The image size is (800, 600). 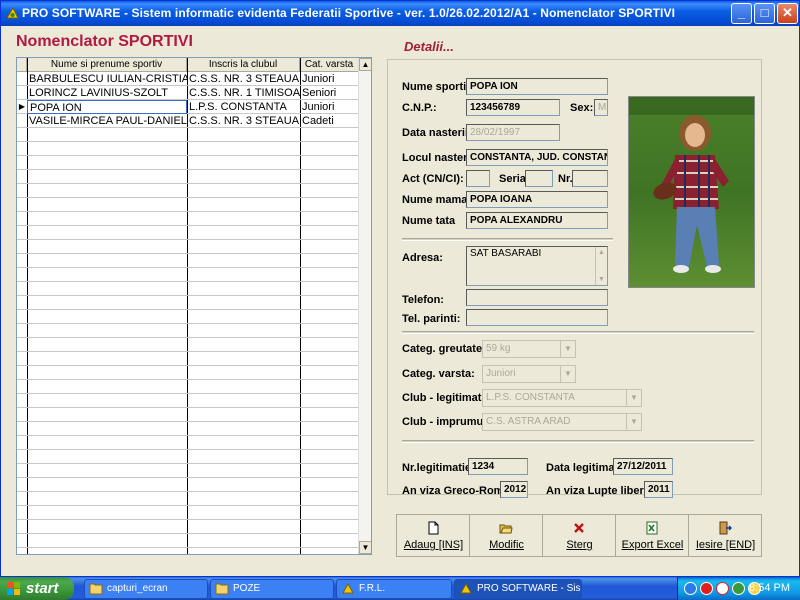 What do you see at coordinates (37, 588) in the screenshot?
I see `start-button: start` at bounding box center [37, 588].